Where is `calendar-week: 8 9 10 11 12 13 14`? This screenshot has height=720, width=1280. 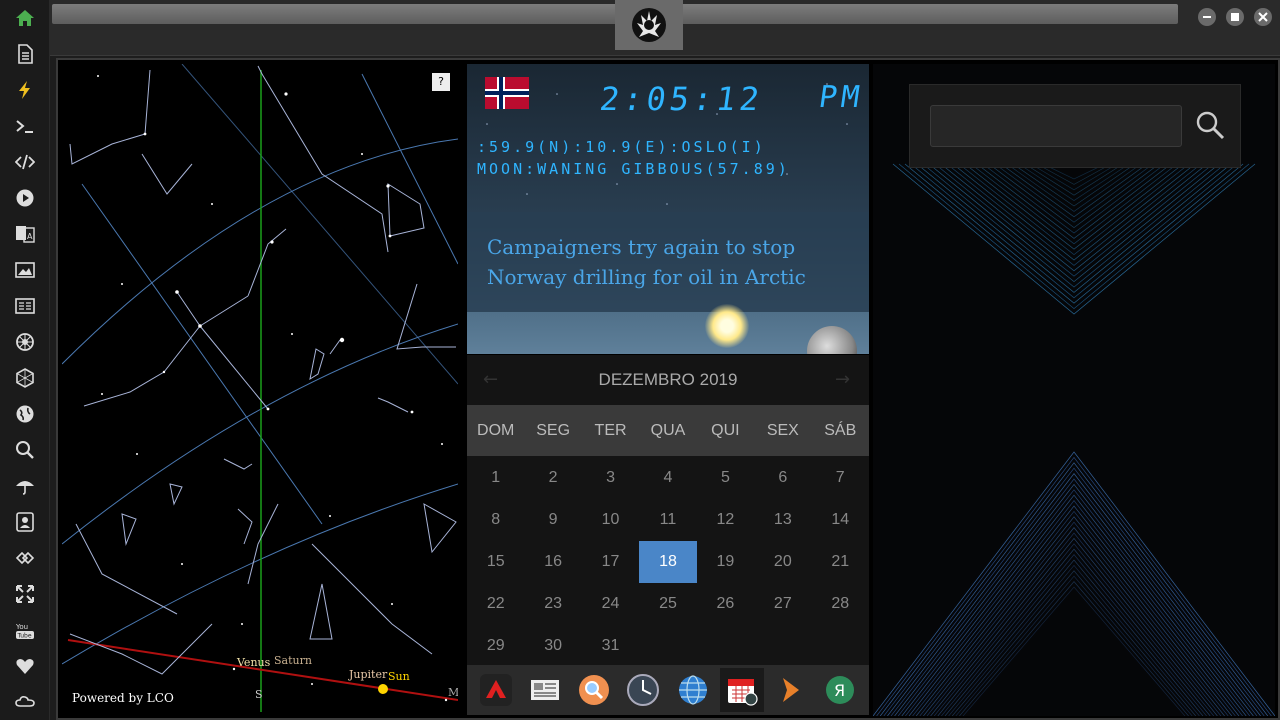
calendar-week: 8 9 10 11 12 13 14 is located at coordinates (668, 520).